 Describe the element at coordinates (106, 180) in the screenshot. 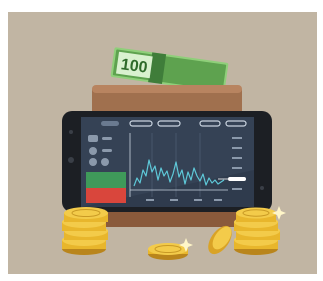

I see `buy-panel` at that location.